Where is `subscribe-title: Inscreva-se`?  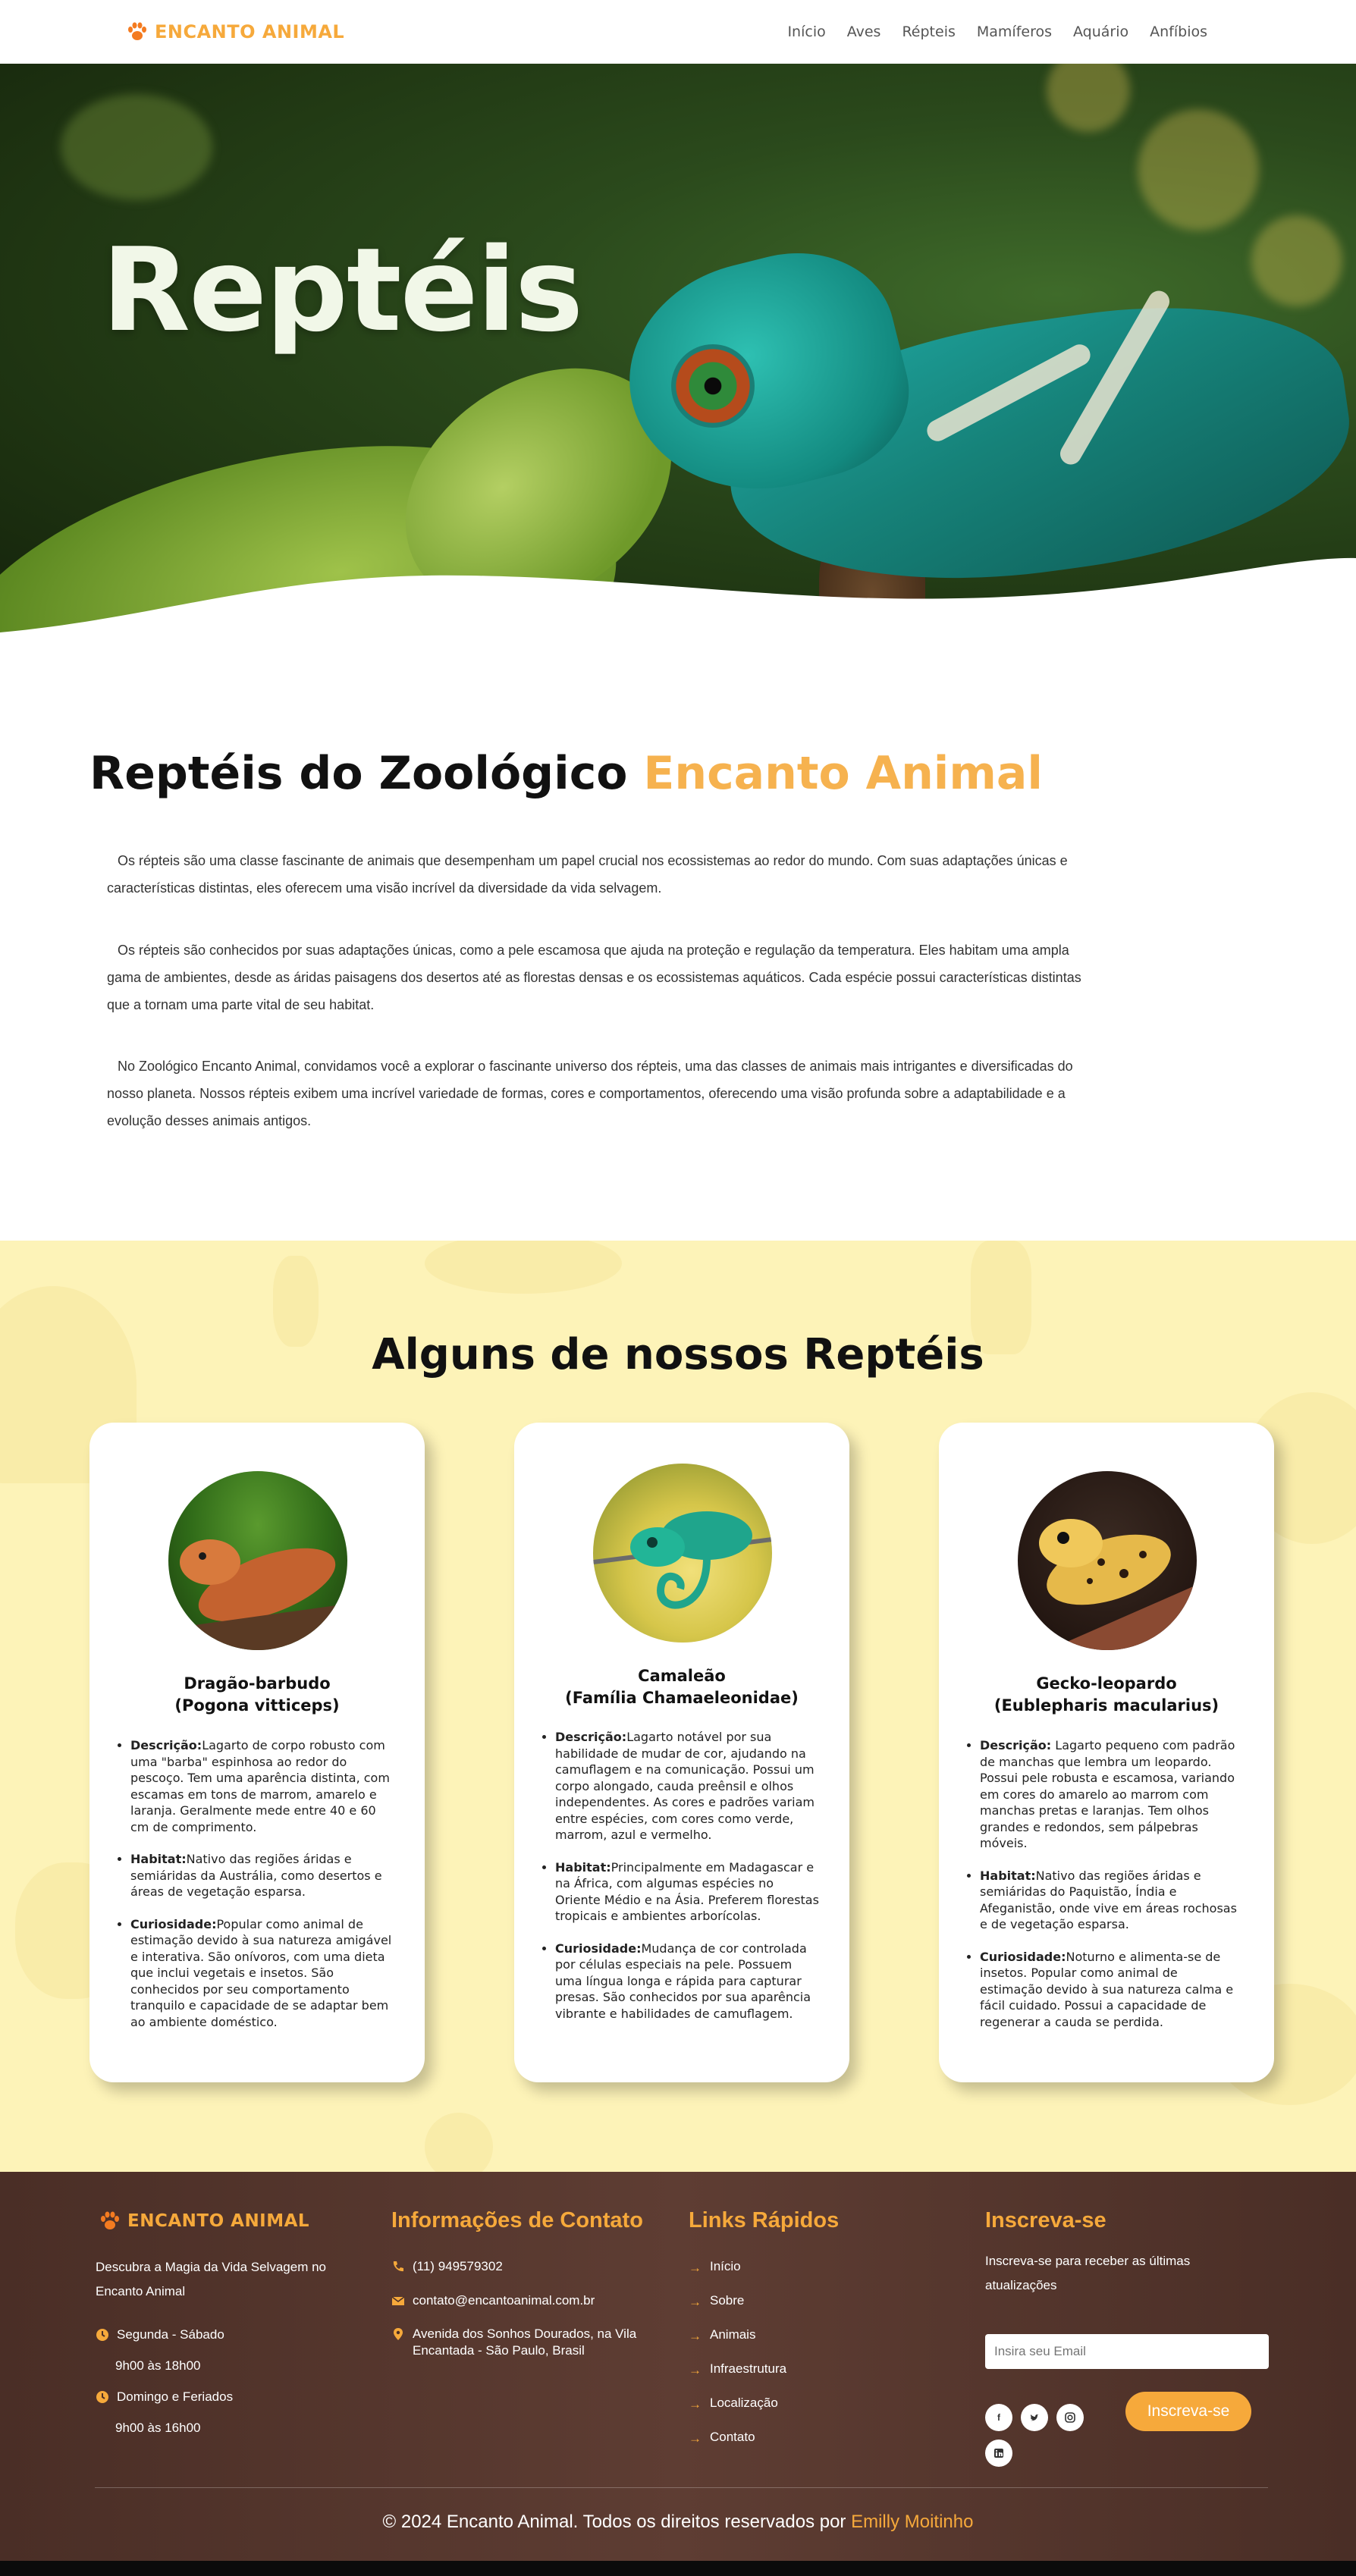
subscribe-title: Inscreva-se is located at coordinates (1045, 2220).